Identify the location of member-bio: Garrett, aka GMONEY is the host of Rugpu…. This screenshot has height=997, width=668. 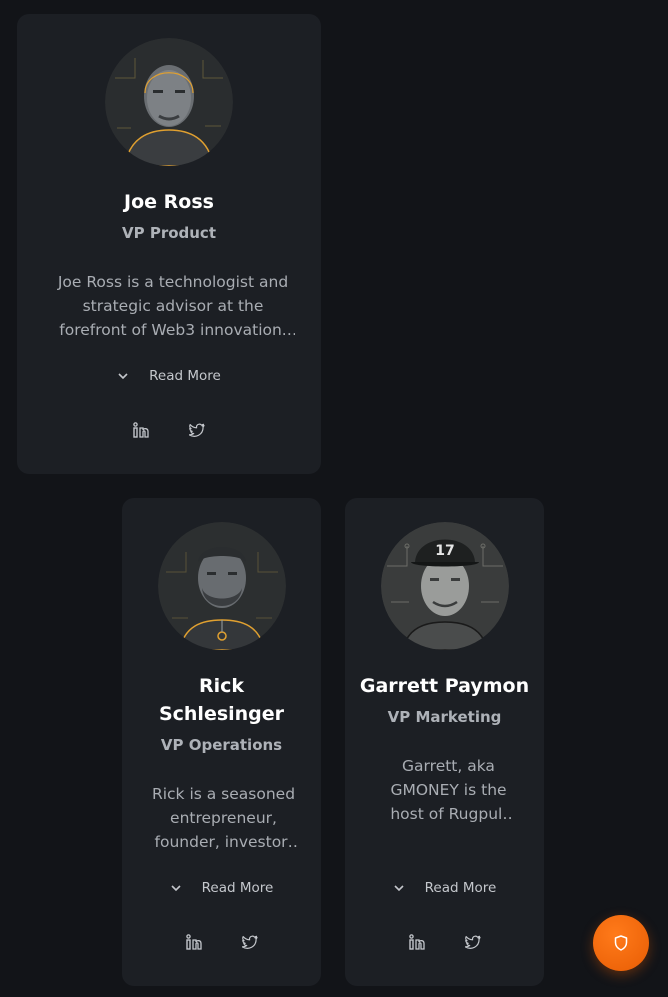
(448, 790).